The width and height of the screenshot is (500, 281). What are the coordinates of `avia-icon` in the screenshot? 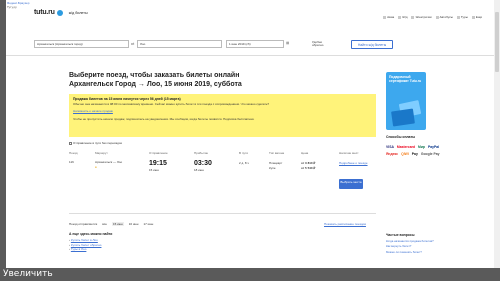 It's located at (385, 17).